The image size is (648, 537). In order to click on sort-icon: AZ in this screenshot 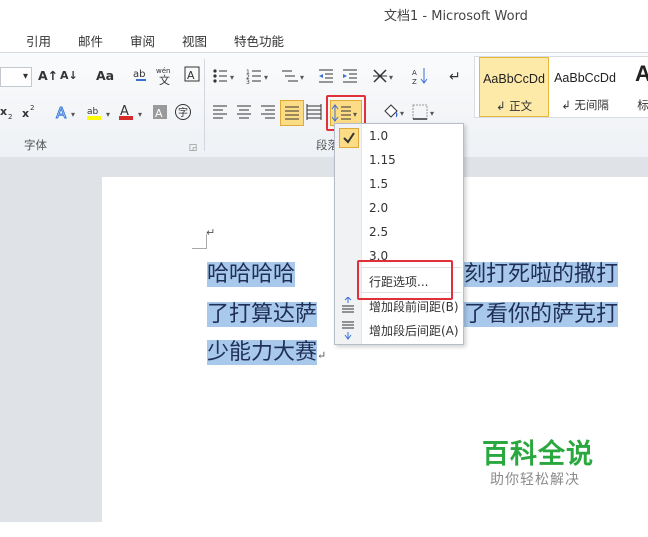, I will do `click(421, 76)`.